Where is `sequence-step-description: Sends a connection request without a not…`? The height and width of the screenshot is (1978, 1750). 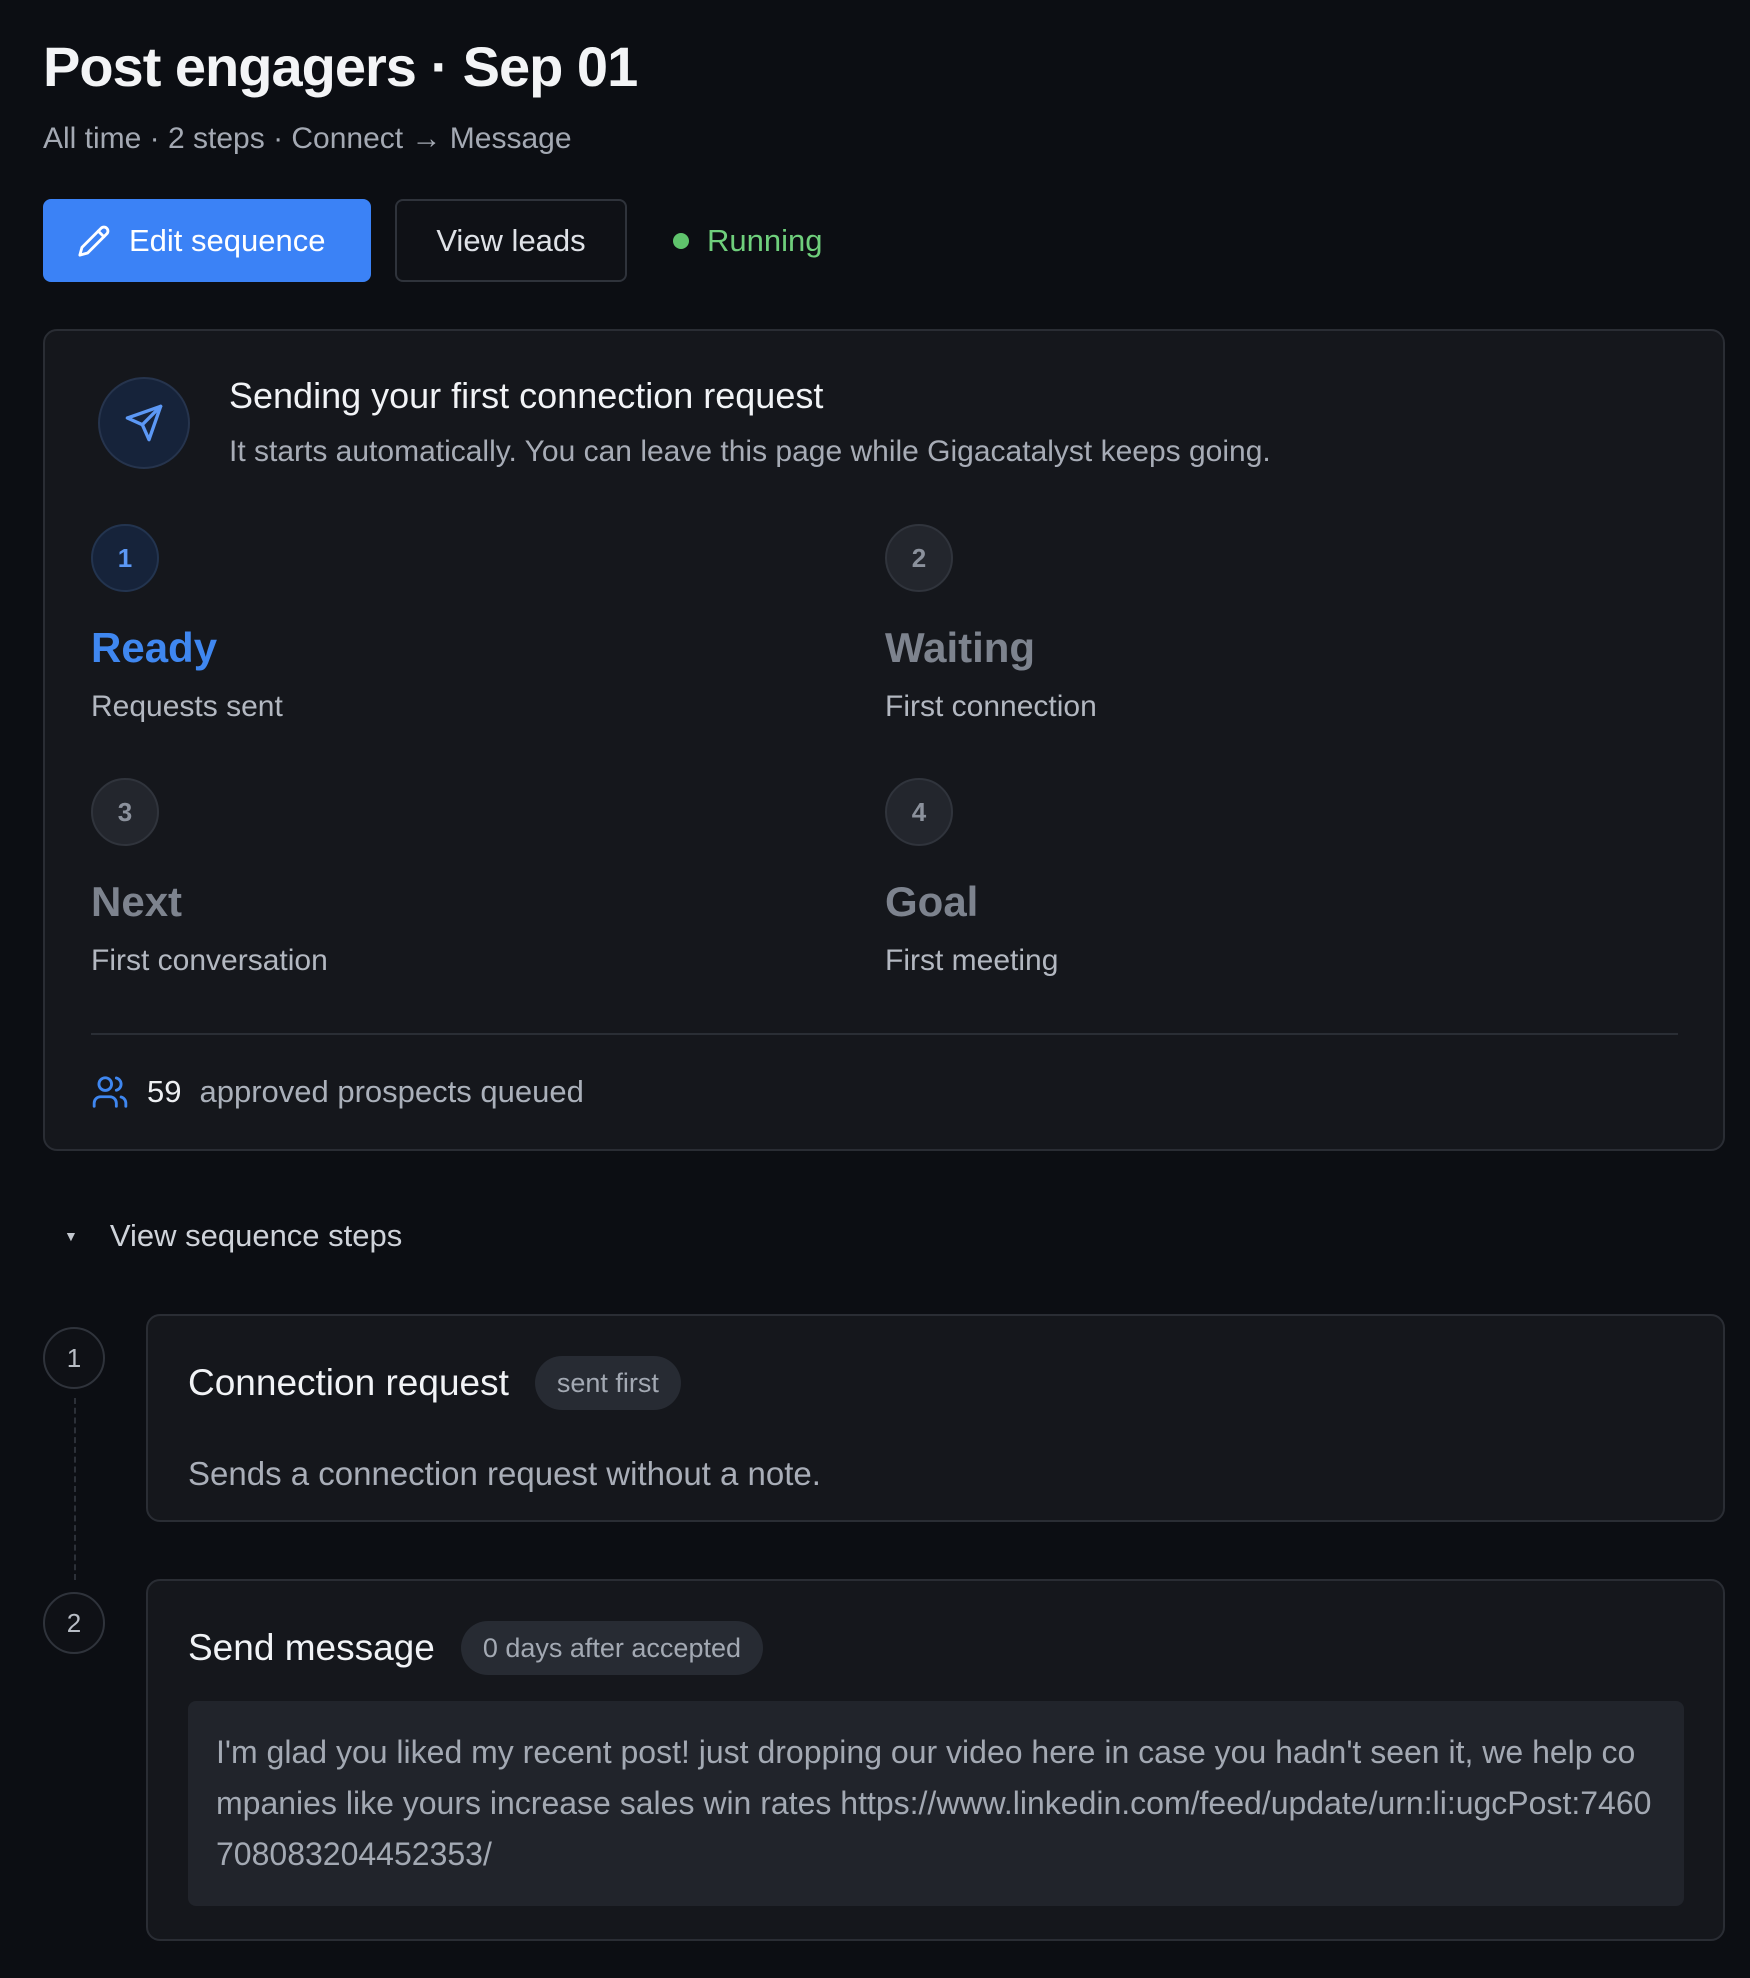
sequence-step-description: Sends a connection request without a not… is located at coordinates (504, 1473).